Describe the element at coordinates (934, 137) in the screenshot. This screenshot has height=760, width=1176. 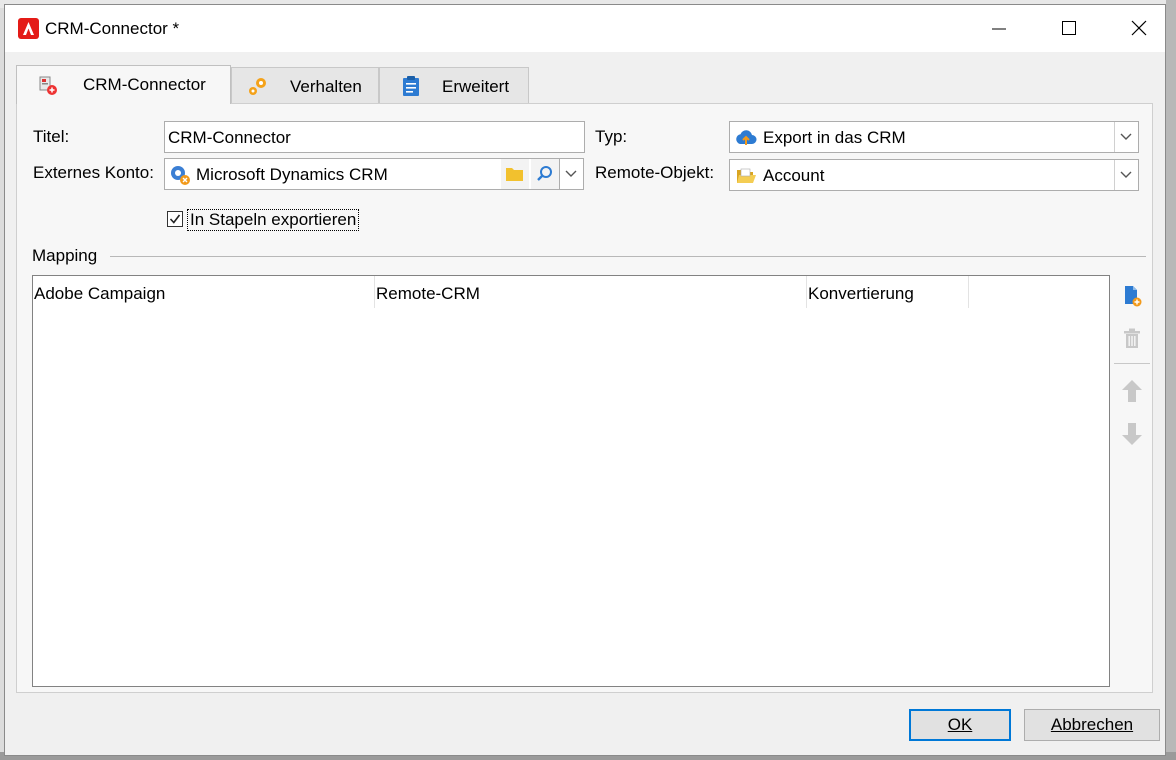
I see `typ-select: Export in das CRM` at that location.